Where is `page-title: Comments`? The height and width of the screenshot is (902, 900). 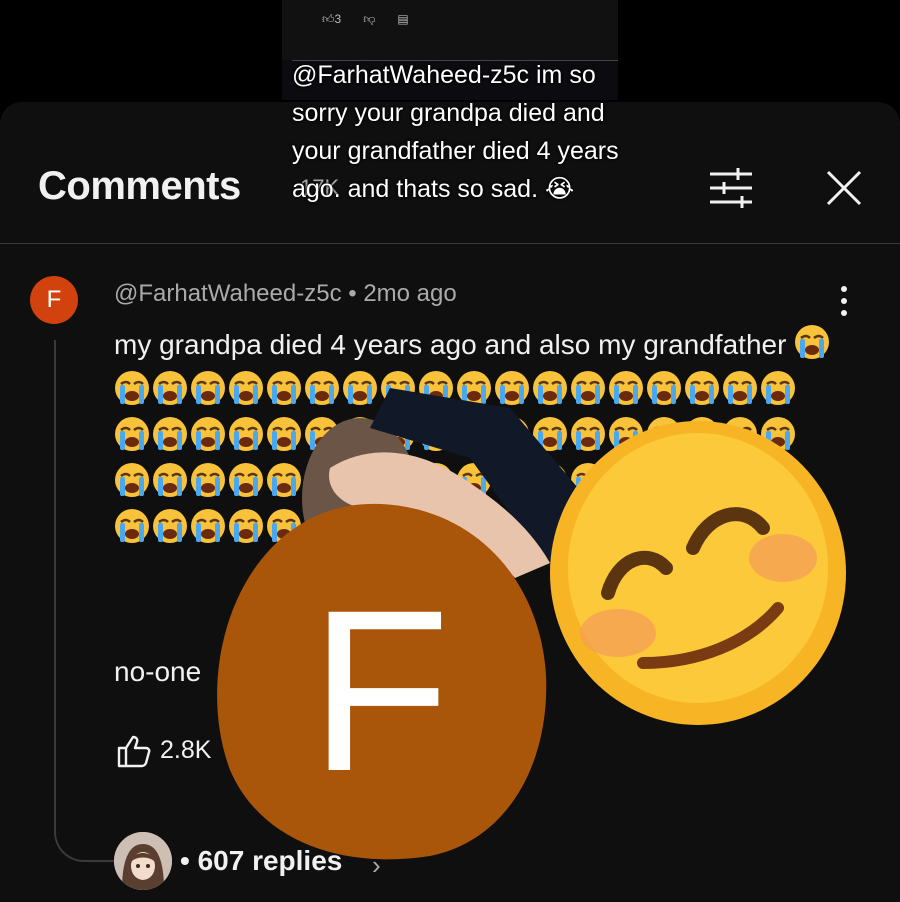
page-title: Comments is located at coordinates (139, 186).